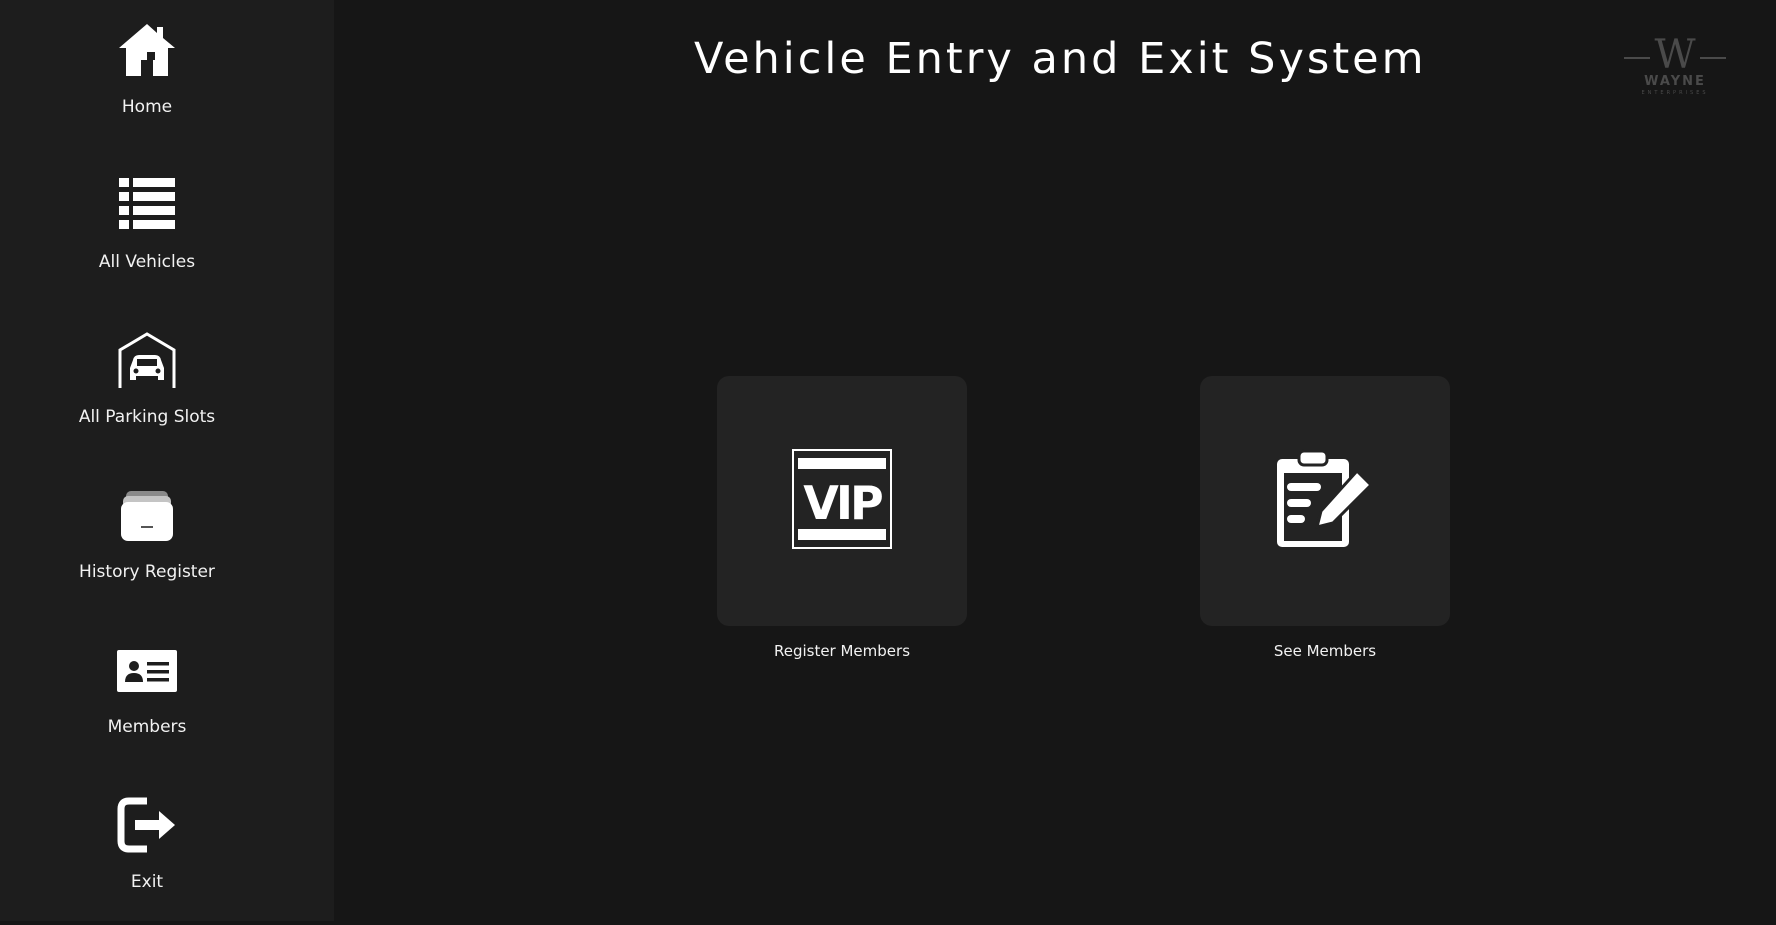 The width and height of the screenshot is (1776, 925). What do you see at coordinates (1675, 93) in the screenshot?
I see `logo-subtext: ENTERPRISES` at bounding box center [1675, 93].